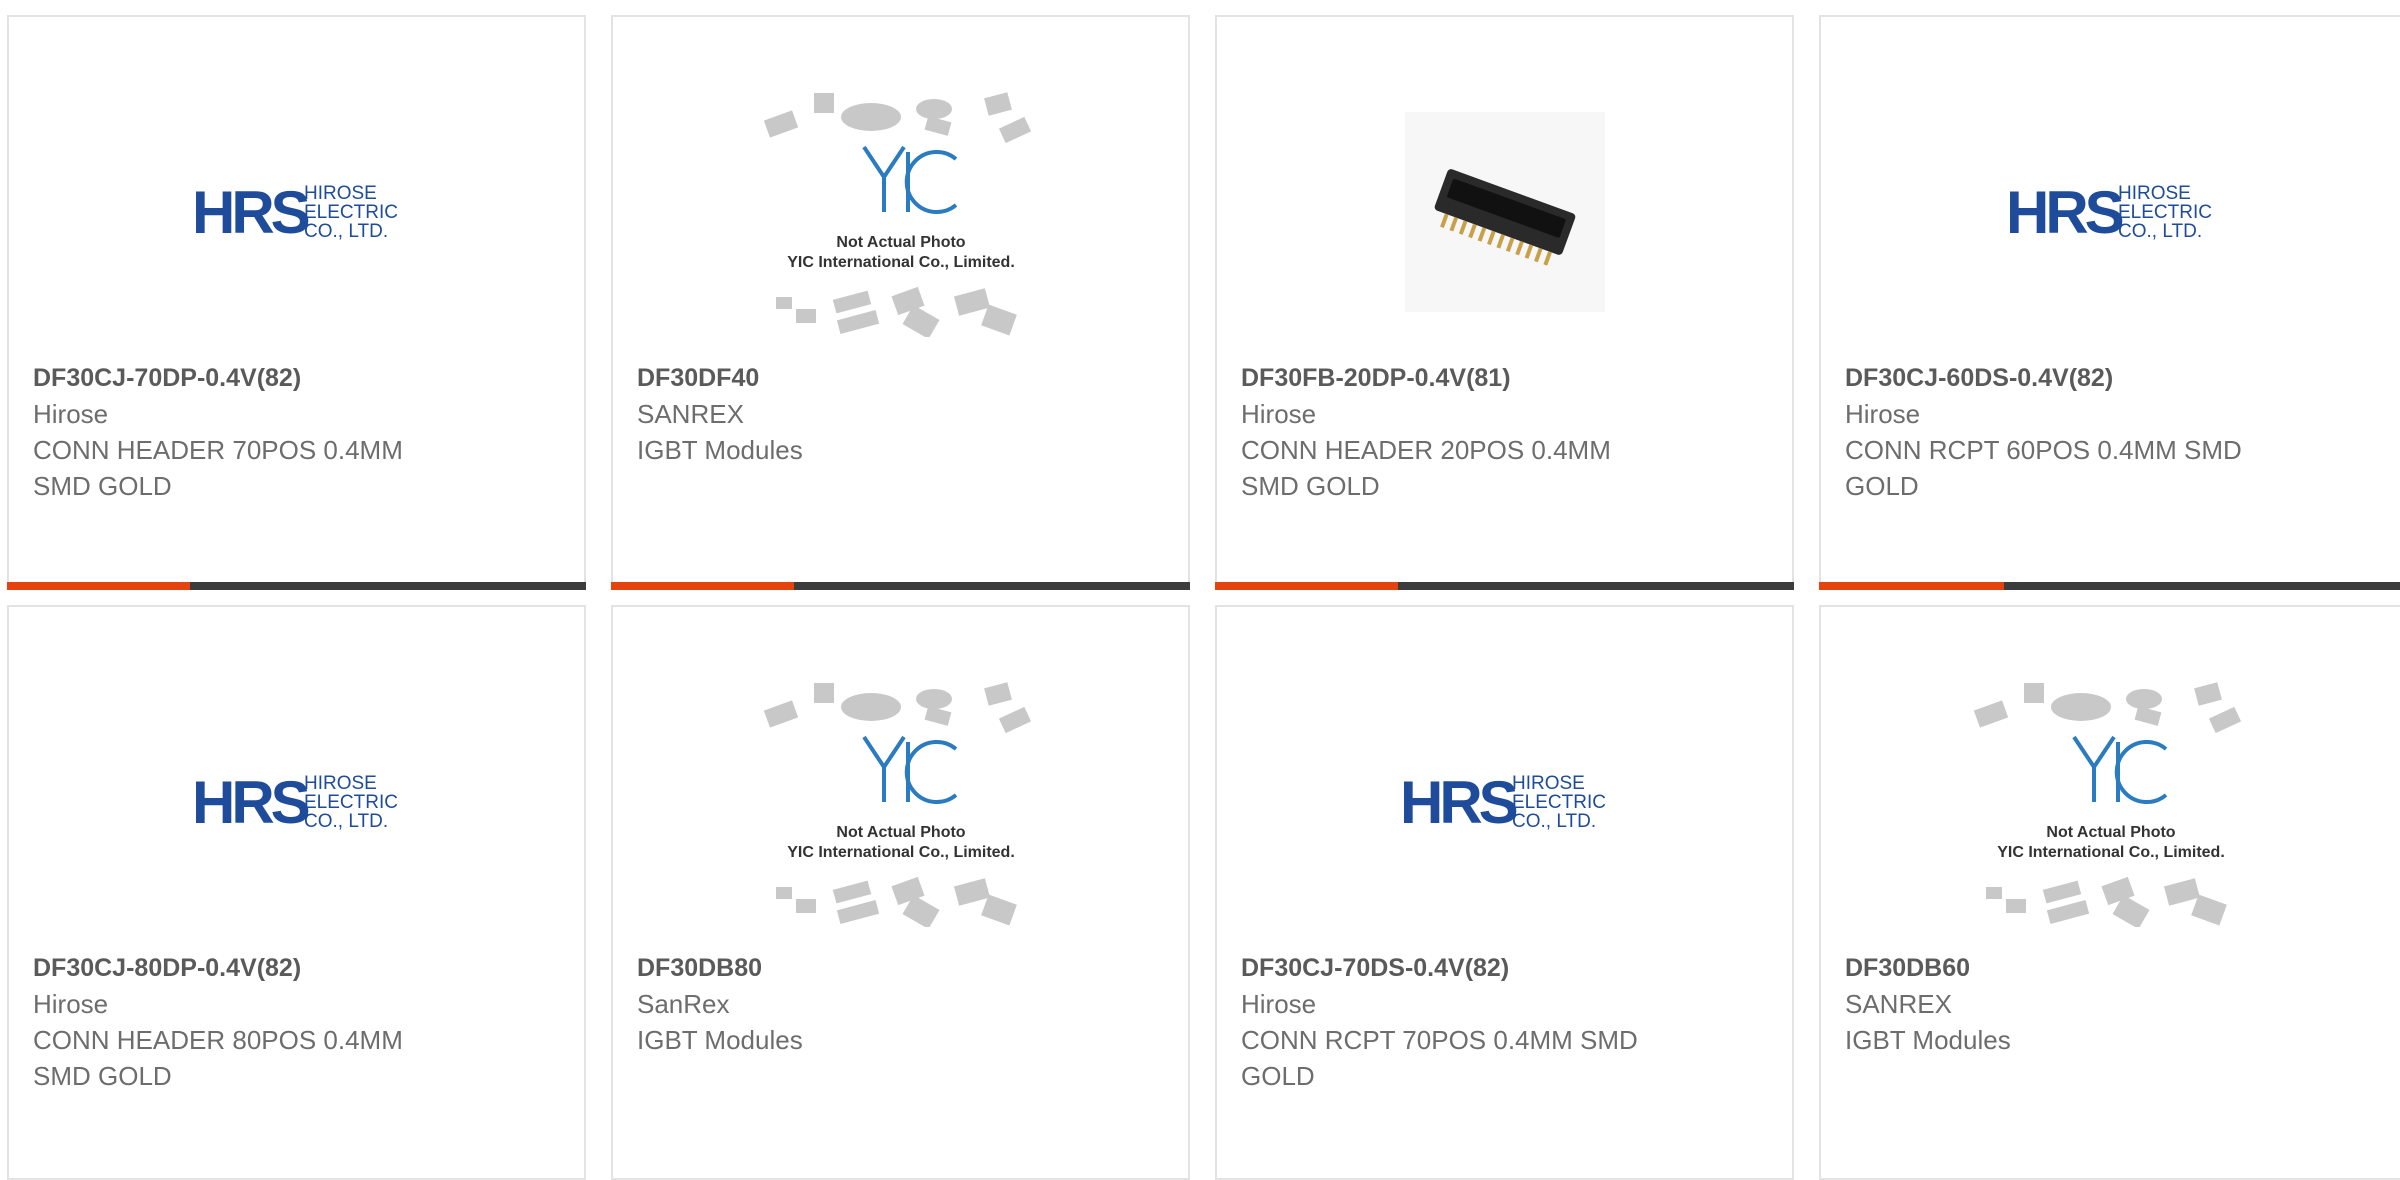 The width and height of the screenshot is (2400, 1180). Describe the element at coordinates (2115, 378) in the screenshot. I see `part-number: DF30CJ-60DS-0.4V(82)` at that location.